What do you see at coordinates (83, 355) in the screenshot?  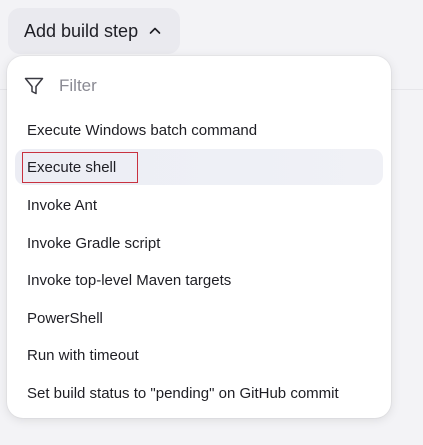 I see `menu-item-label: Run with timeout` at bounding box center [83, 355].